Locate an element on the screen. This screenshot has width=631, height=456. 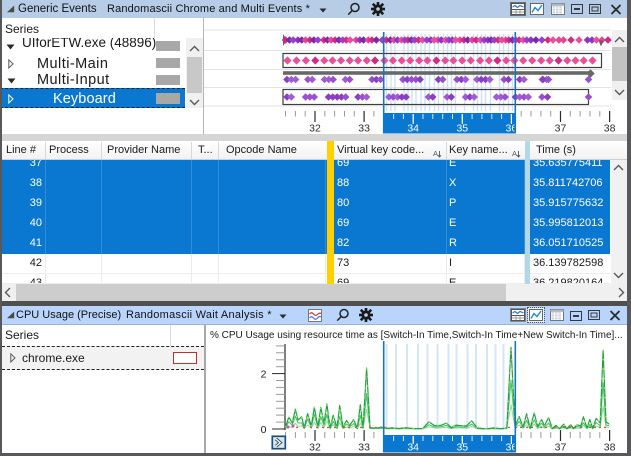
svg-text: 0 is located at coordinates (264, 430).